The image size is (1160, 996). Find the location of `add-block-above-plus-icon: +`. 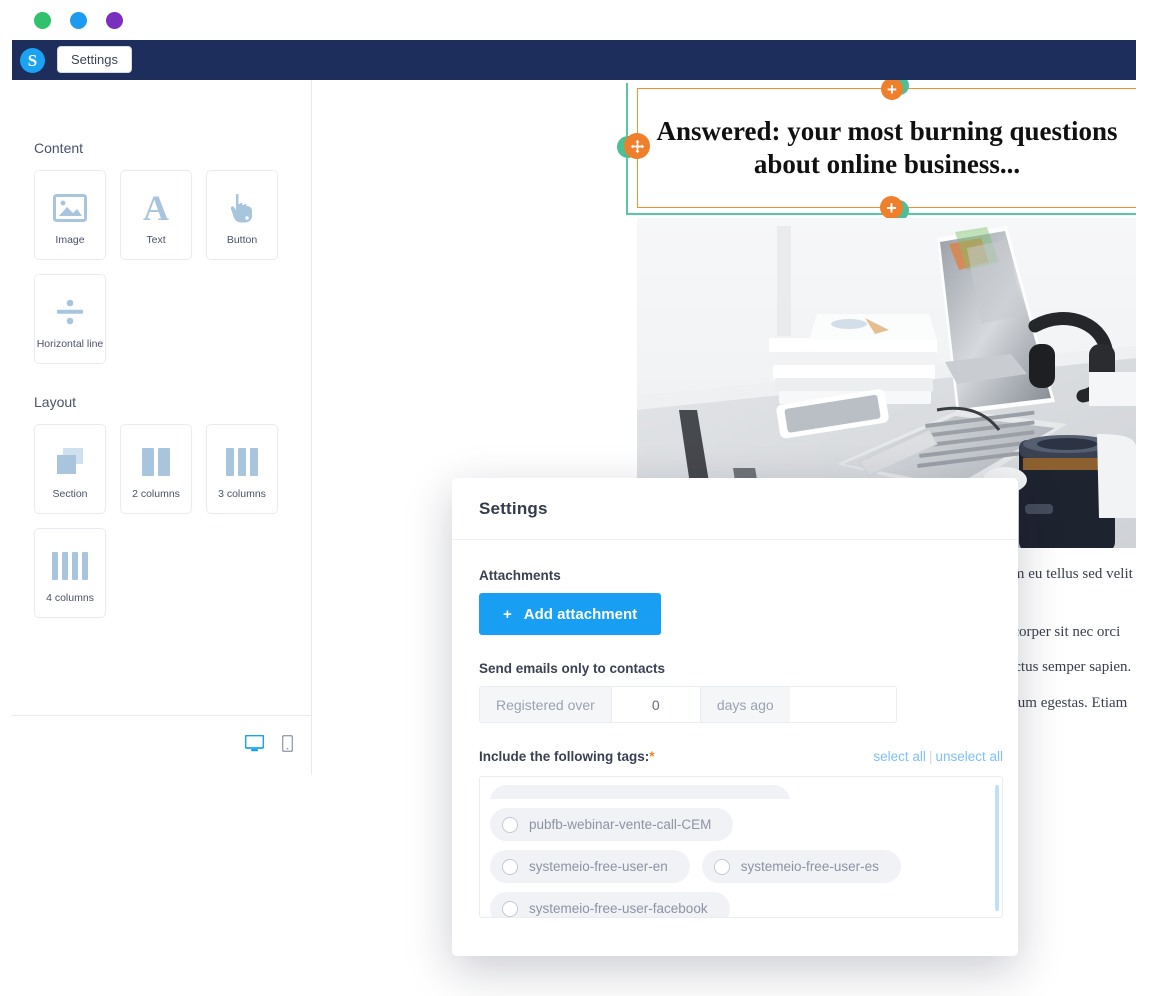

add-block-above-plus-icon: + is located at coordinates (892, 90).